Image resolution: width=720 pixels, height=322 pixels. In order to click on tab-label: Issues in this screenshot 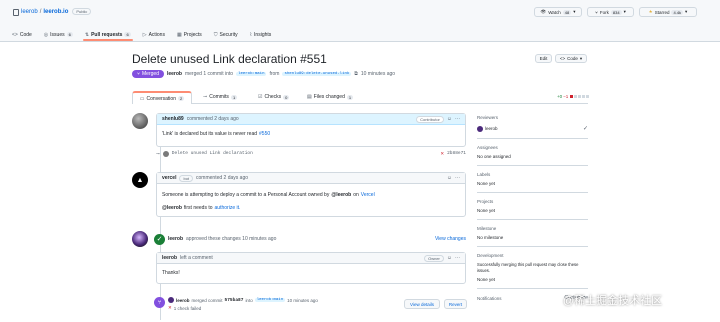, I will do `click(57, 34)`.